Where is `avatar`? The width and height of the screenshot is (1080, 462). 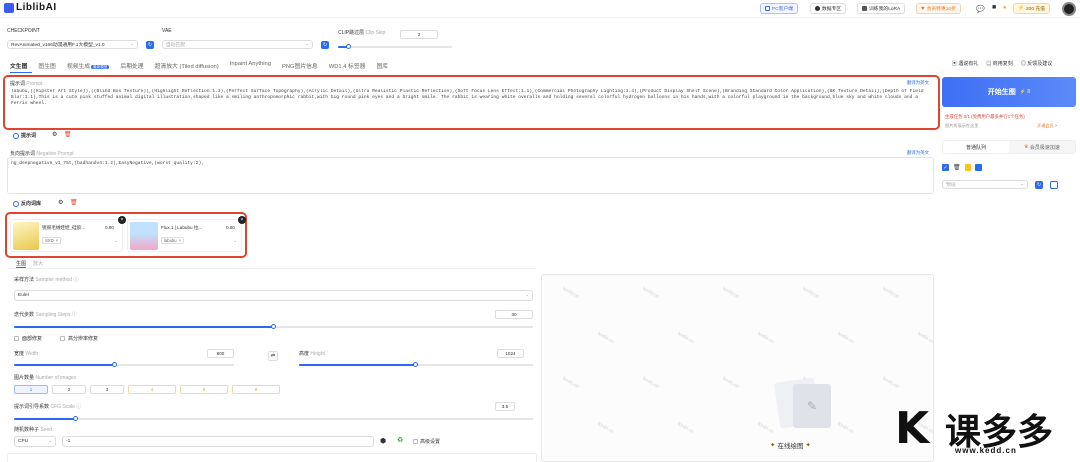
avatar is located at coordinates (1069, 9).